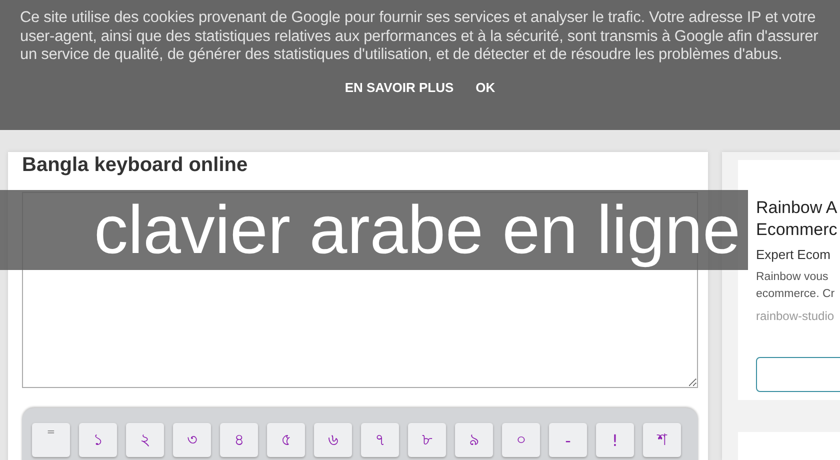  What do you see at coordinates (286, 440) in the screenshot?
I see `keyboard-key: ৫` at bounding box center [286, 440].